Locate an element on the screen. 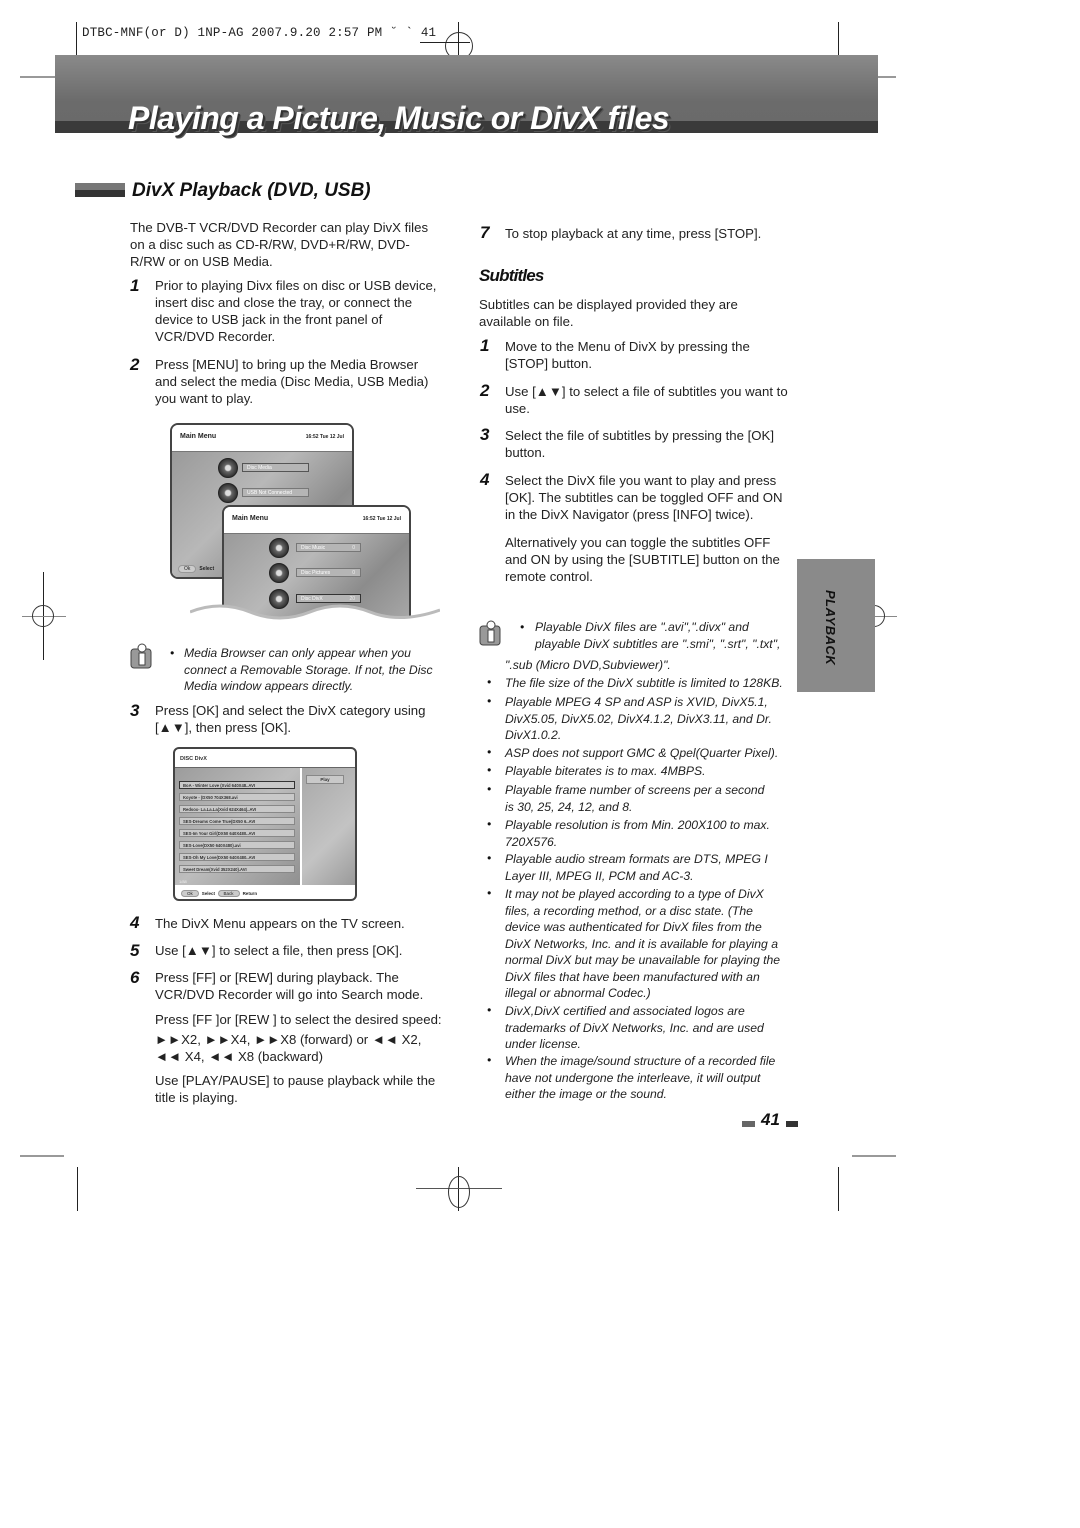 This screenshot has width=1080, height=1528. slug-underline is located at coordinates (445, 42).